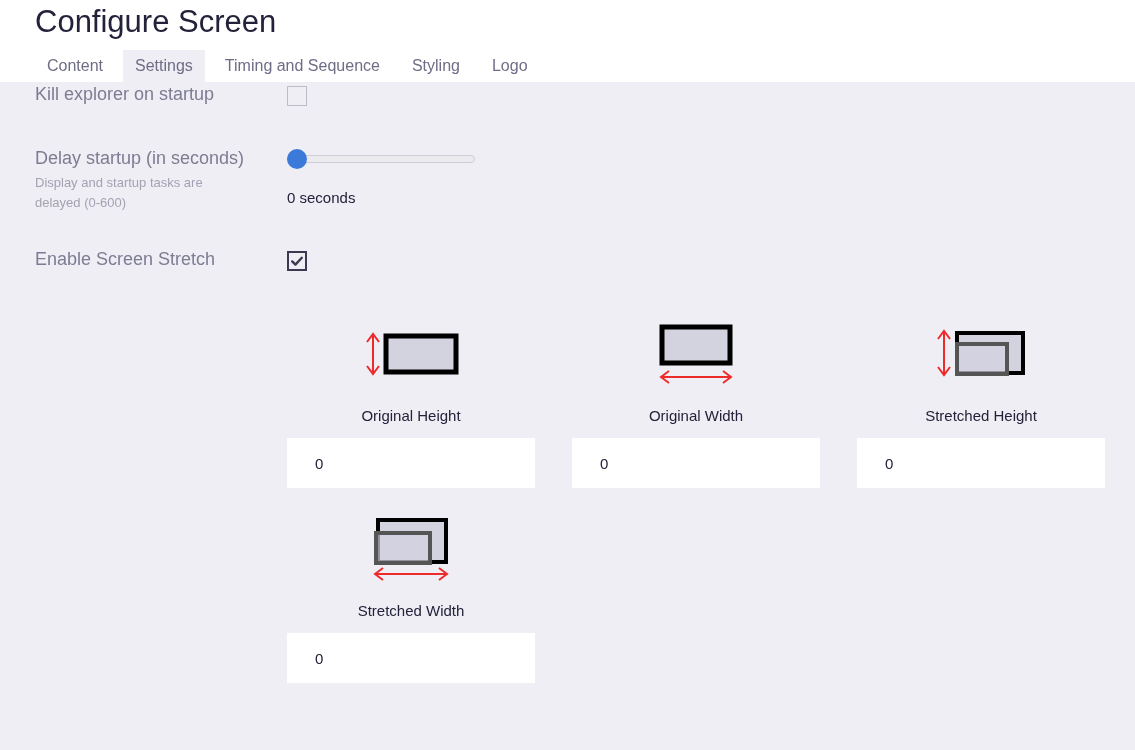  What do you see at coordinates (119, 193) in the screenshot?
I see `setting-hint: Display and startup tasks are delayed (0-600)` at bounding box center [119, 193].